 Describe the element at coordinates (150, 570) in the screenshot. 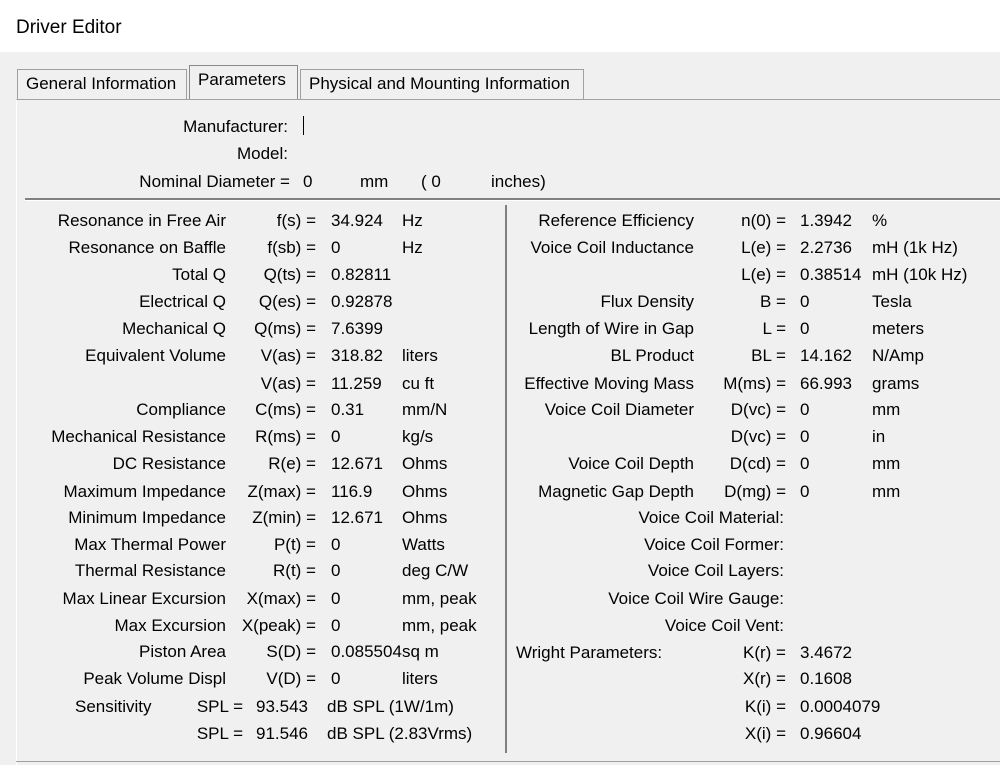

I see `param-name: Thermal Resistance` at that location.